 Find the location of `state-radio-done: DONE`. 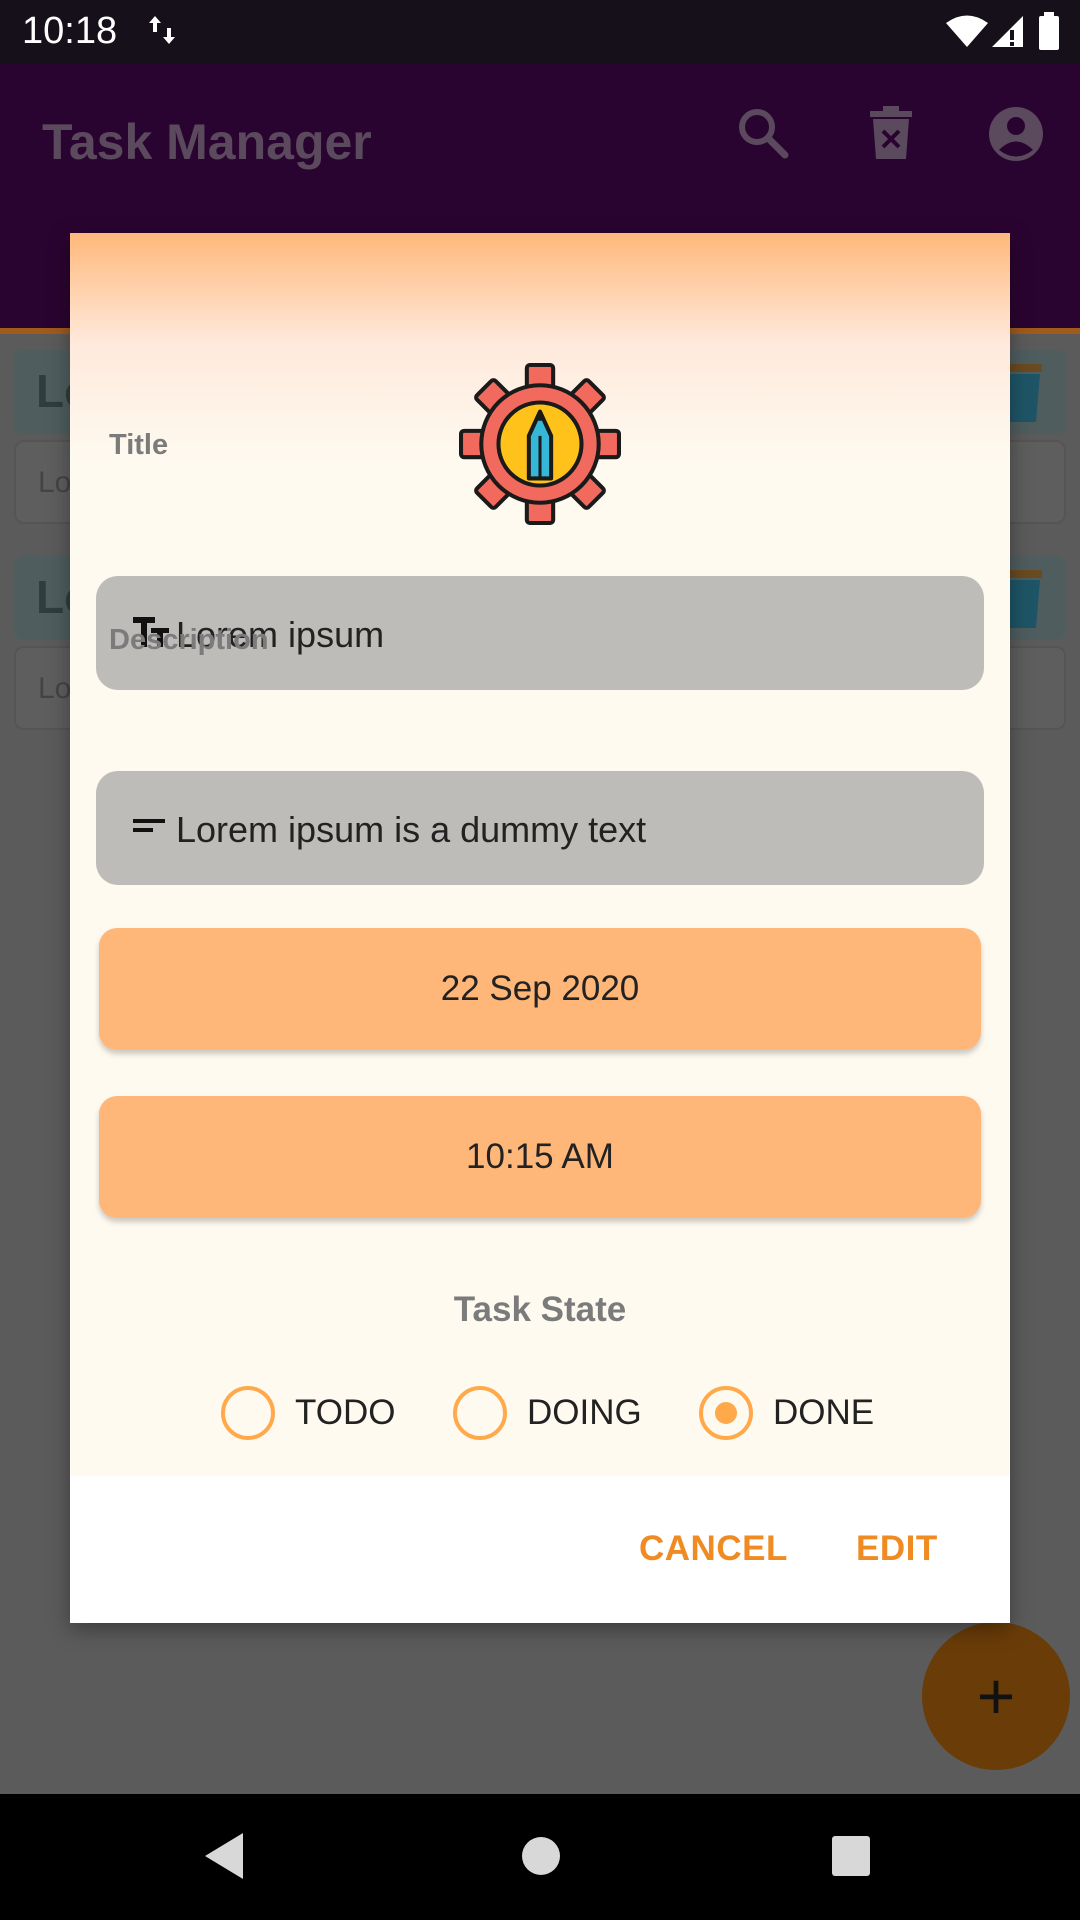

state-radio-done: DONE is located at coordinates (789, 1413).